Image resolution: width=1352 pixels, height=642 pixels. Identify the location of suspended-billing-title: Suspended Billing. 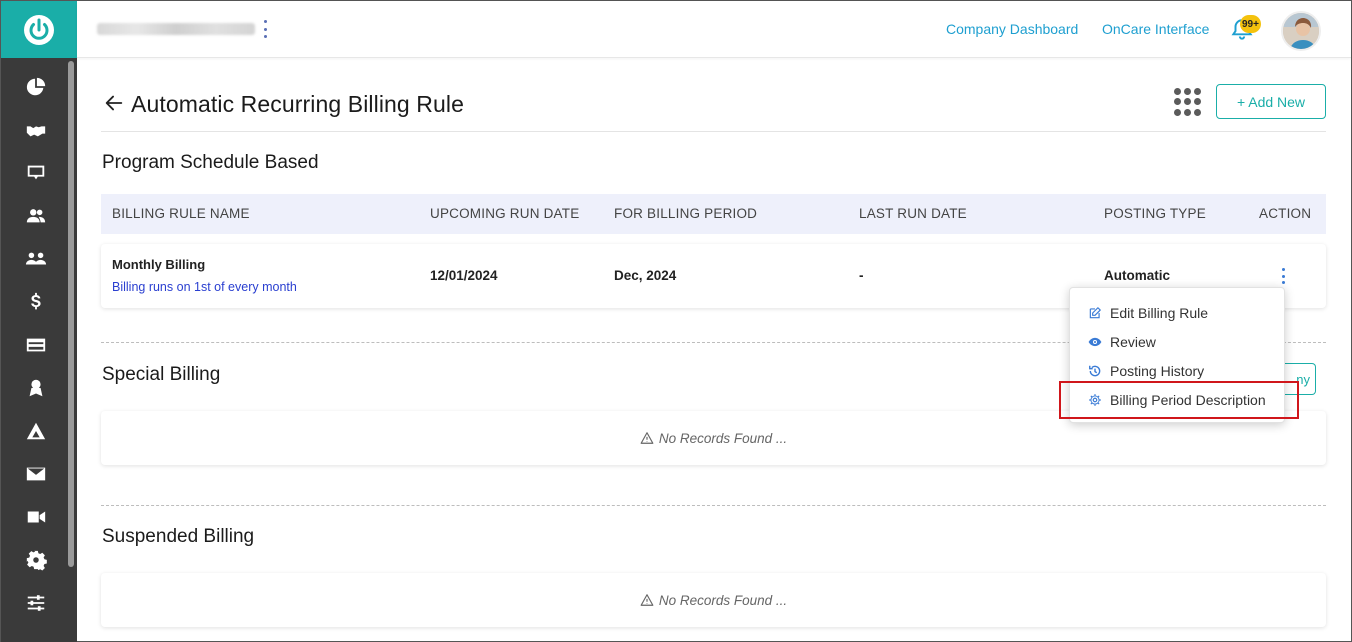
(178, 536).